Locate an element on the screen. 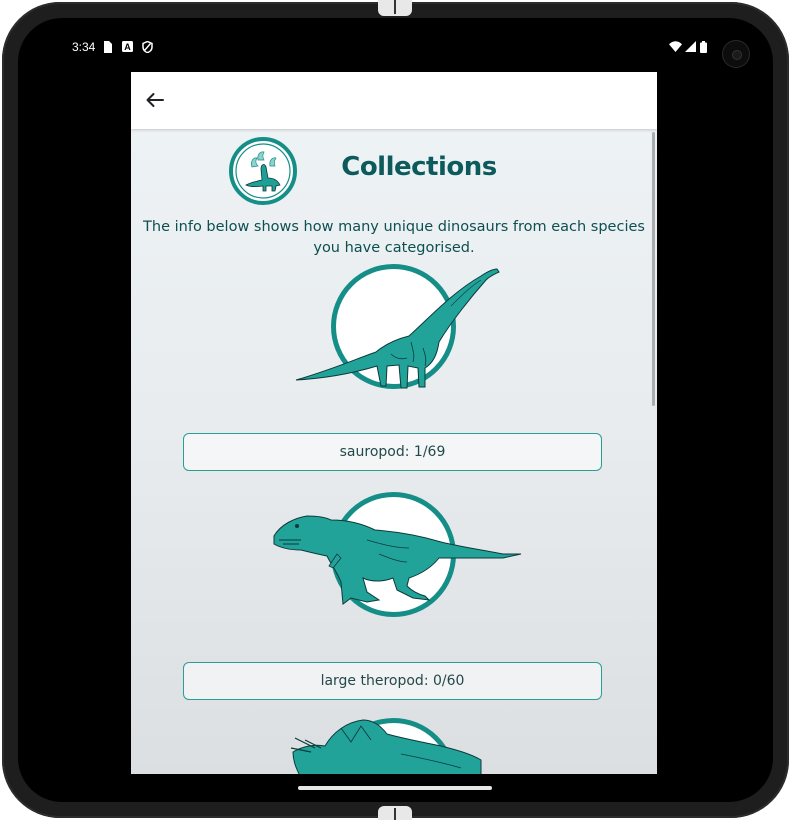 The image size is (791, 820). scrollbar is located at coordinates (653, 269).